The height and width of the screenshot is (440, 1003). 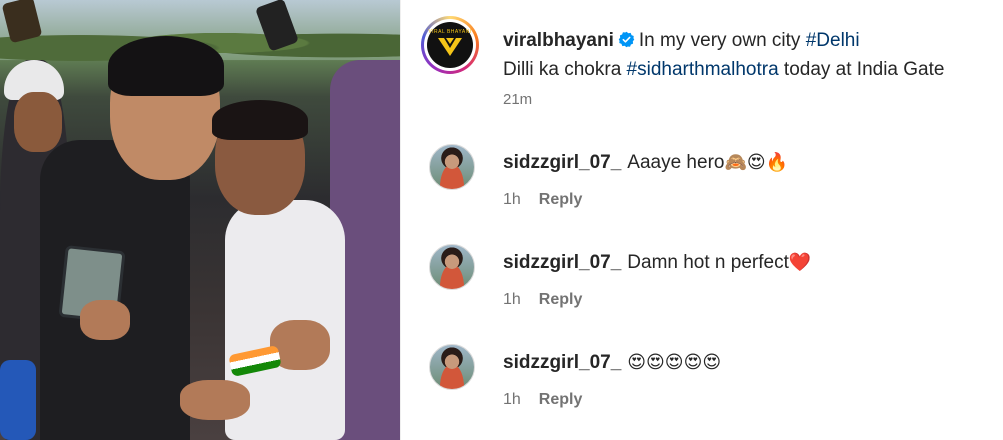 What do you see at coordinates (702, 389) in the screenshot?
I see `comment-item: sidzzgirl_07_ 😍😍😍😍😍 1h Reply` at bounding box center [702, 389].